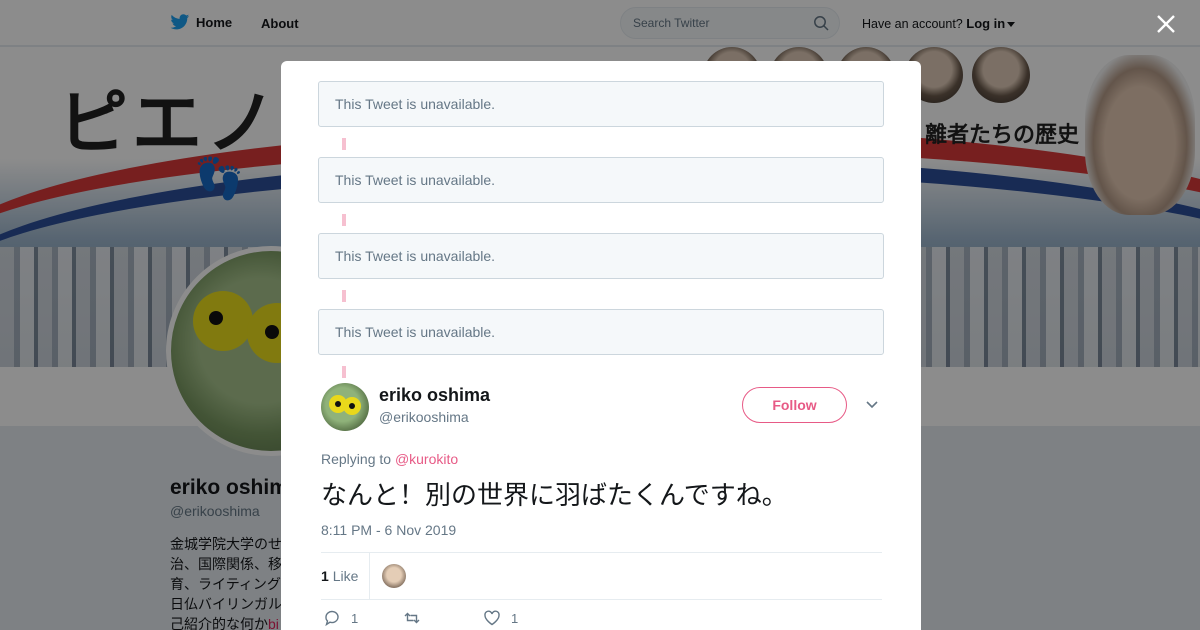 Image resolution: width=1200 pixels, height=630 pixels. Describe the element at coordinates (355, 618) in the screenshot. I see `reply-count: 1` at that location.